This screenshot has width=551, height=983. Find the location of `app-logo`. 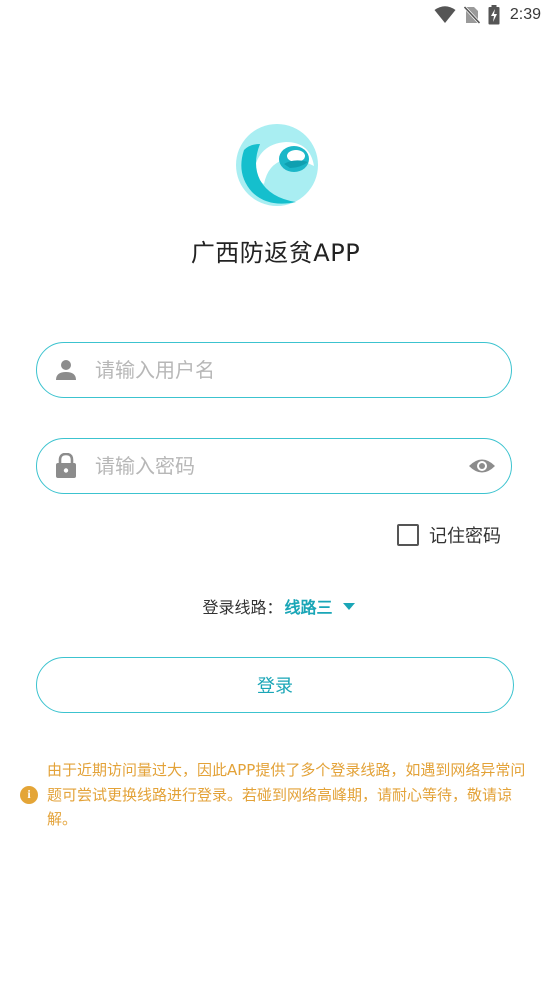

app-logo is located at coordinates (277, 165).